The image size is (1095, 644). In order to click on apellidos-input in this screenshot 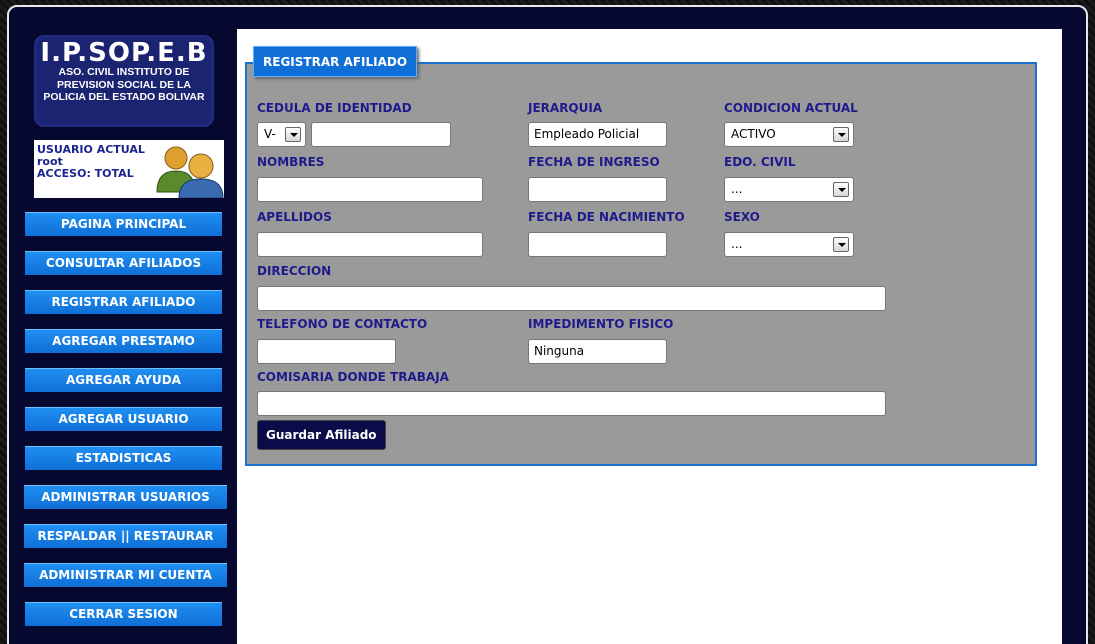, I will do `click(370, 244)`.